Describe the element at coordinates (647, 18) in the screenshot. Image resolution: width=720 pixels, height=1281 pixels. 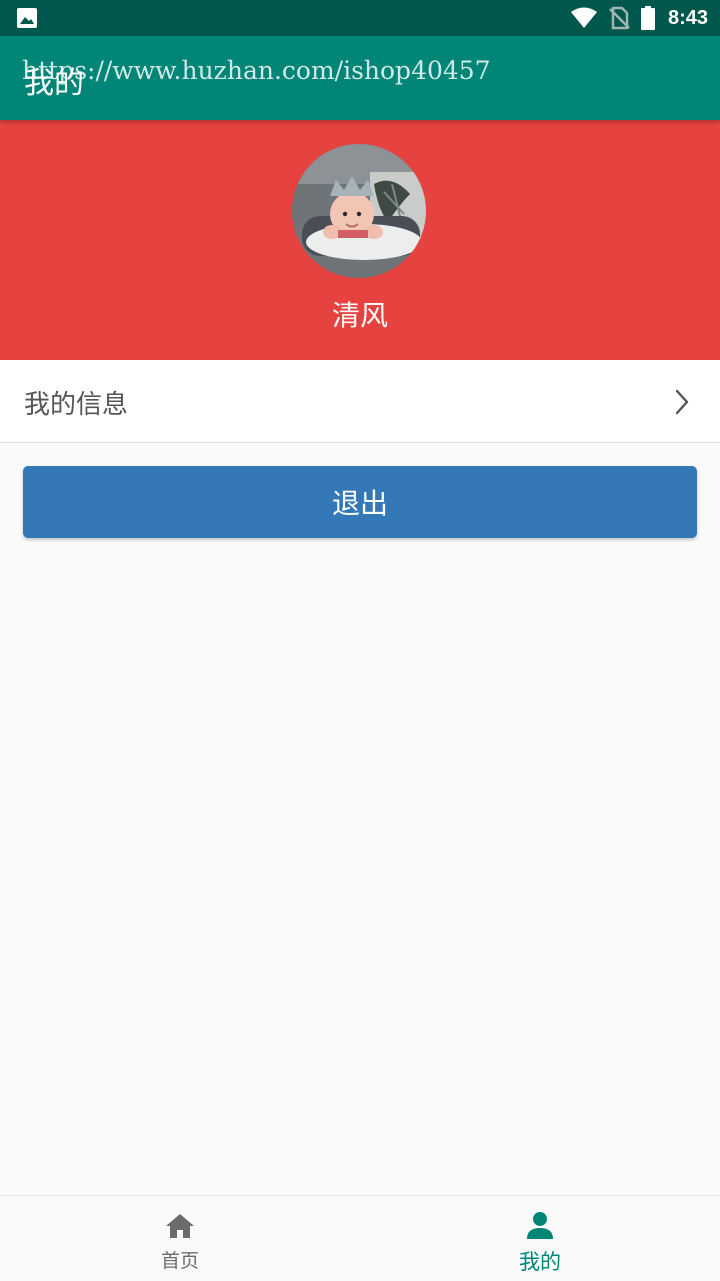
I see `battery-icon` at that location.